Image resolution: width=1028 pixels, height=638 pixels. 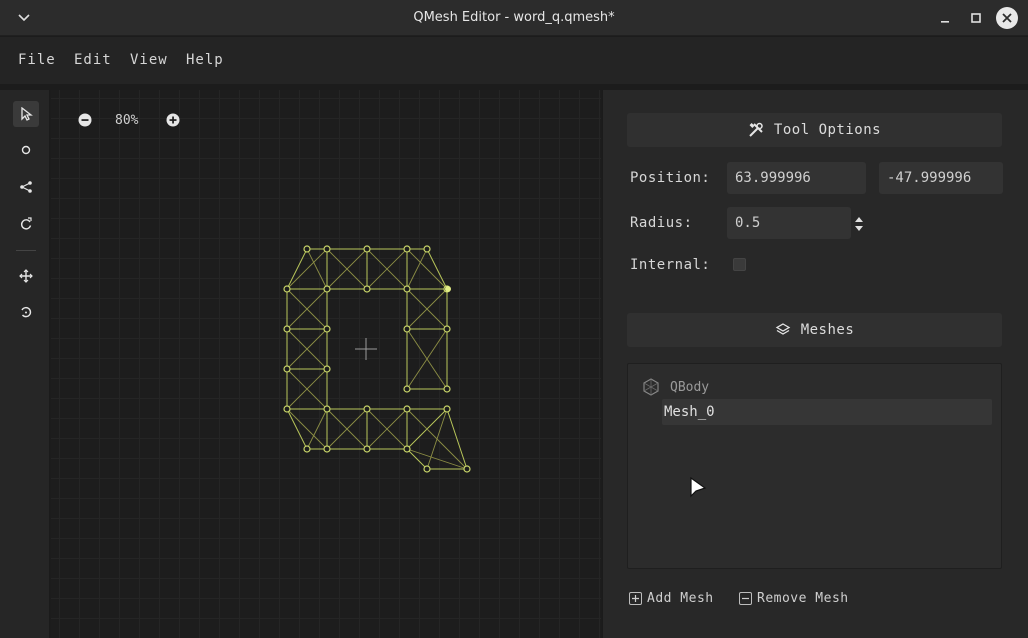 What do you see at coordinates (661, 223) in the screenshot?
I see `radius-label: Radius:` at bounding box center [661, 223].